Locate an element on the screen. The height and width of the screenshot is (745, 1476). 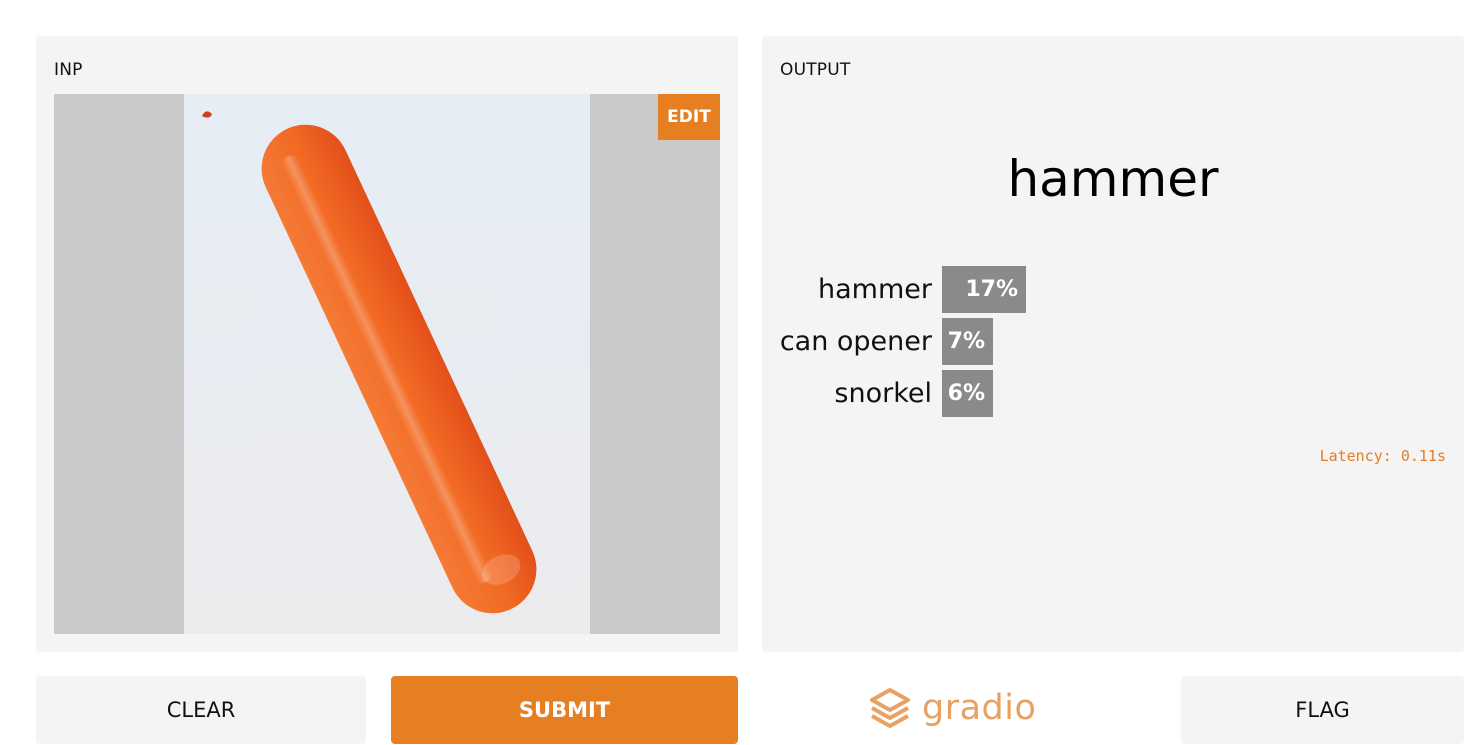
flag-button: FLAG is located at coordinates (1322, 710).